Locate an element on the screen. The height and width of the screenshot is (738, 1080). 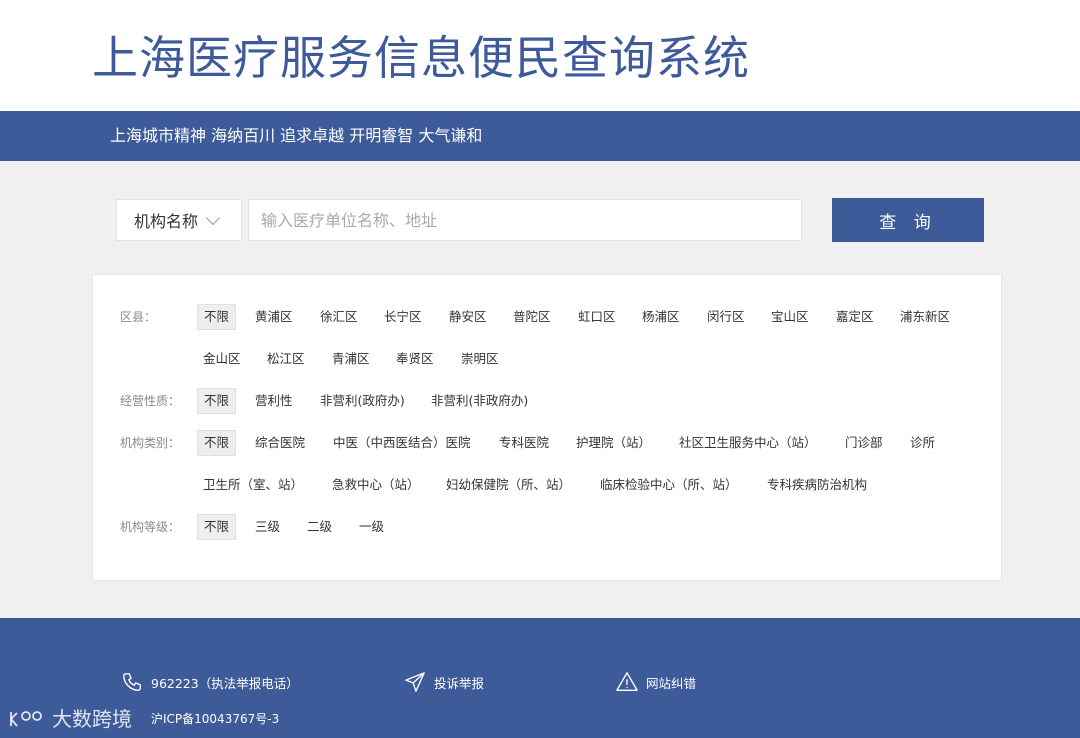
filter-option-district: 浦东新区 is located at coordinates (925, 317).